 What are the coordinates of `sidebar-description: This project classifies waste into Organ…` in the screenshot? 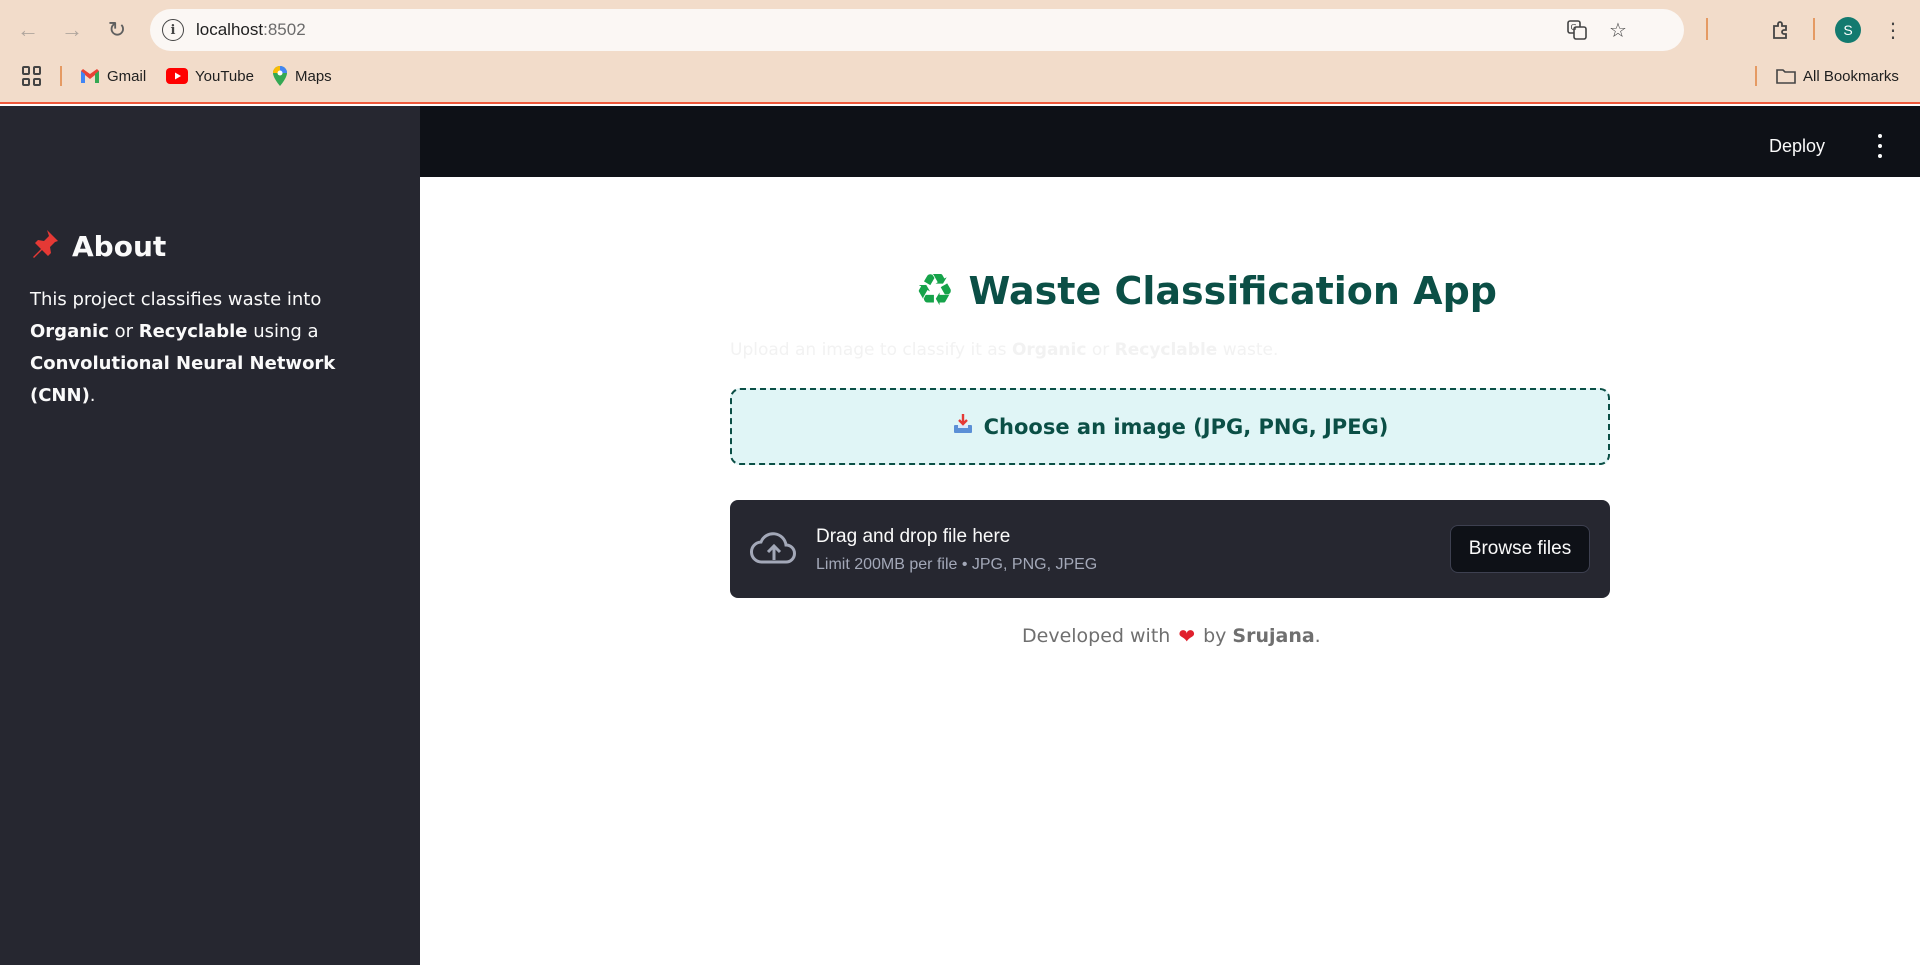 It's located at (183, 347).